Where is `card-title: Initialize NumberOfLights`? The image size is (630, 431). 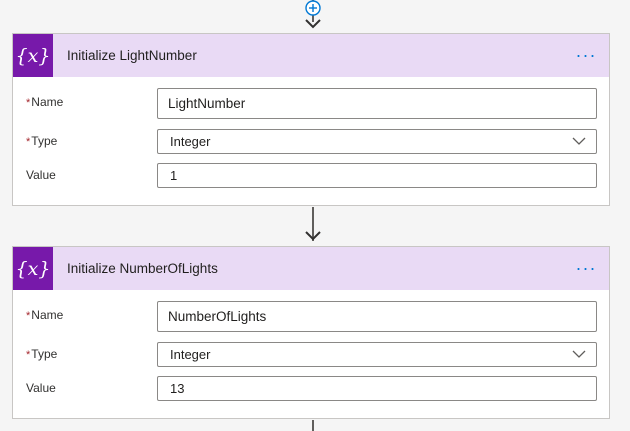
card-title: Initialize NumberOfLights is located at coordinates (142, 268).